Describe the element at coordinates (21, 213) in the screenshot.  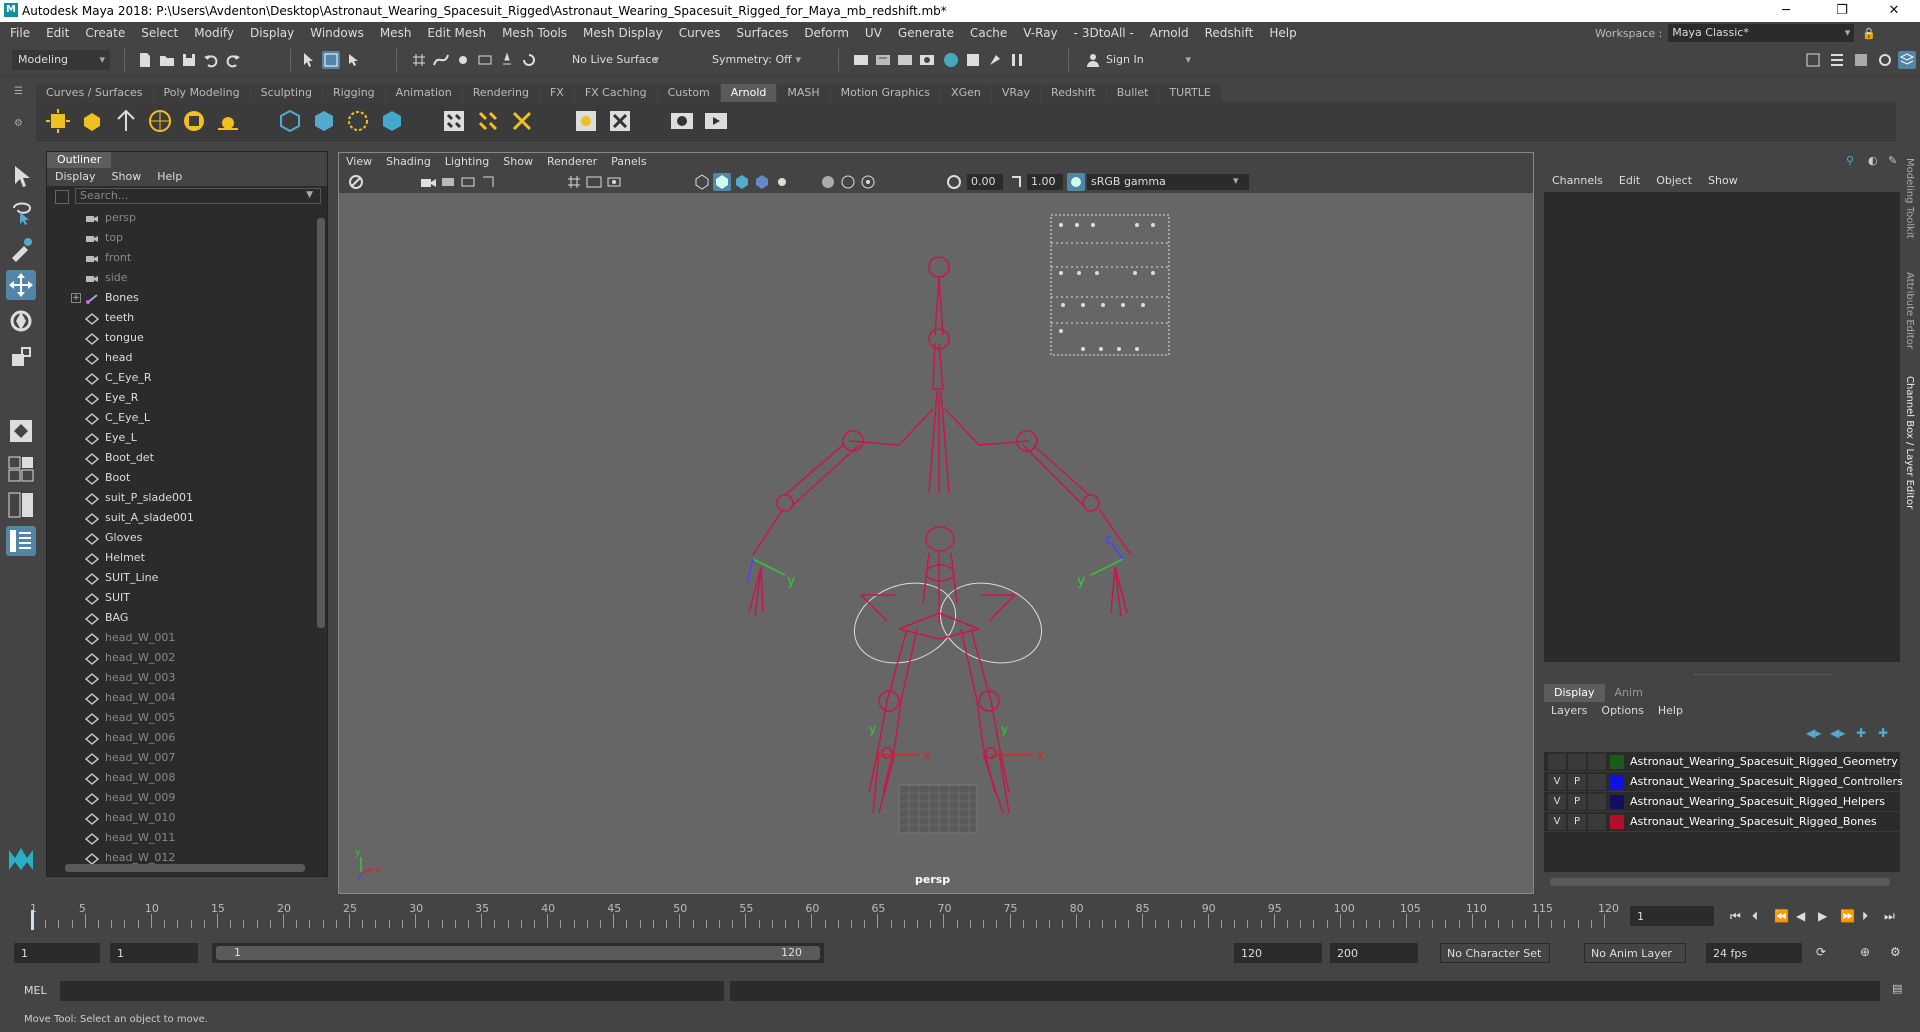
I see `lasso-tool-icon` at that location.